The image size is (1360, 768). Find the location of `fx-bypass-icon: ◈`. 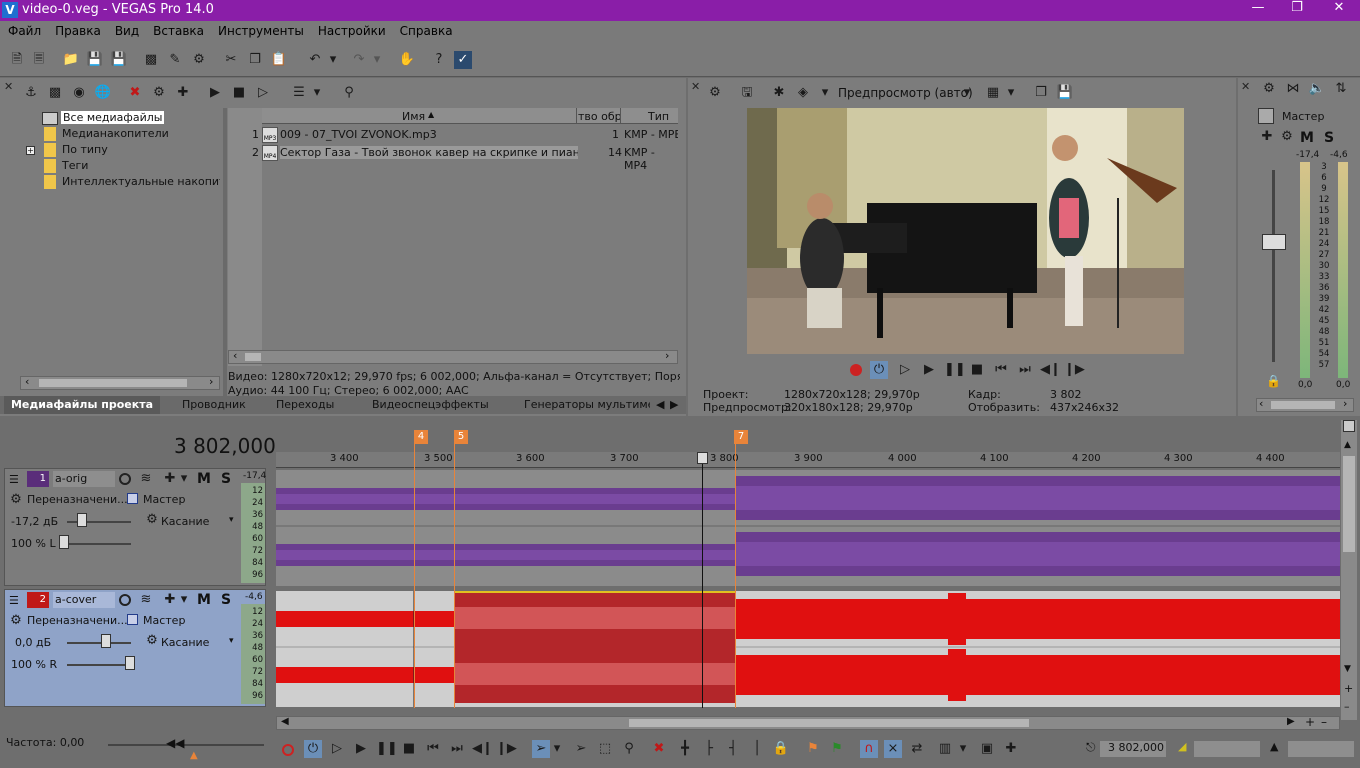

fx-bypass-icon: ◈ is located at coordinates (803, 93).